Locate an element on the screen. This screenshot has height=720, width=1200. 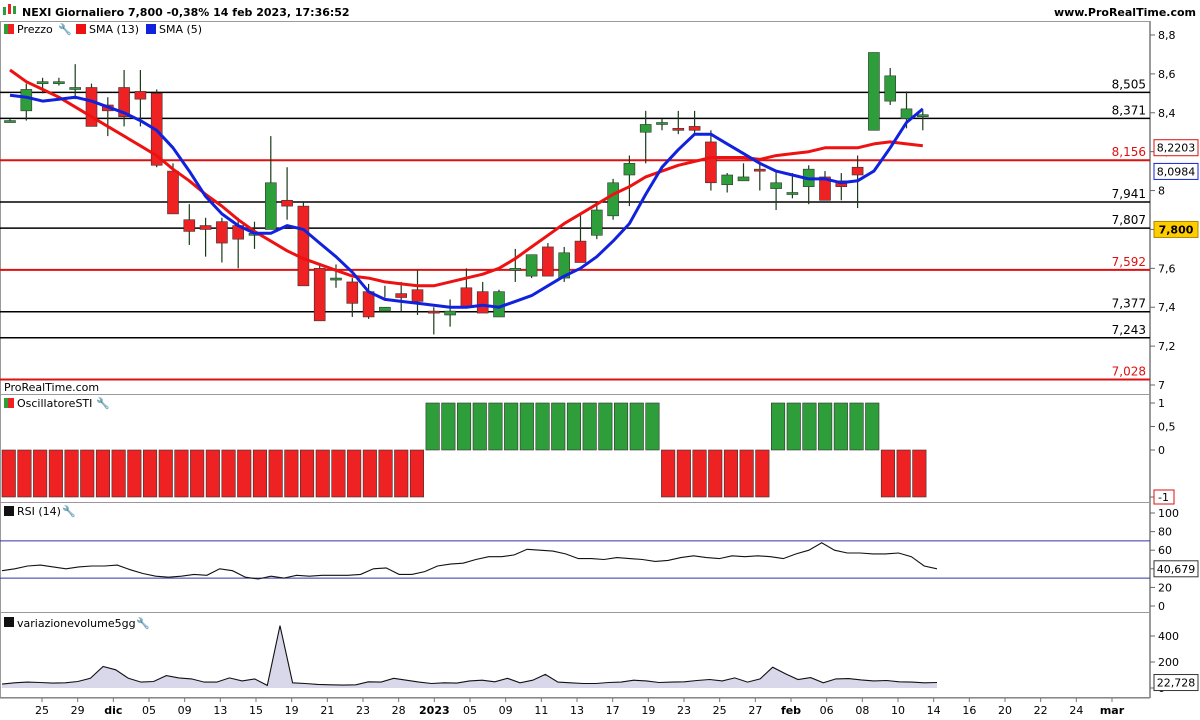
legend-rsi-label: RSI (14) is located at coordinates (39, 511).